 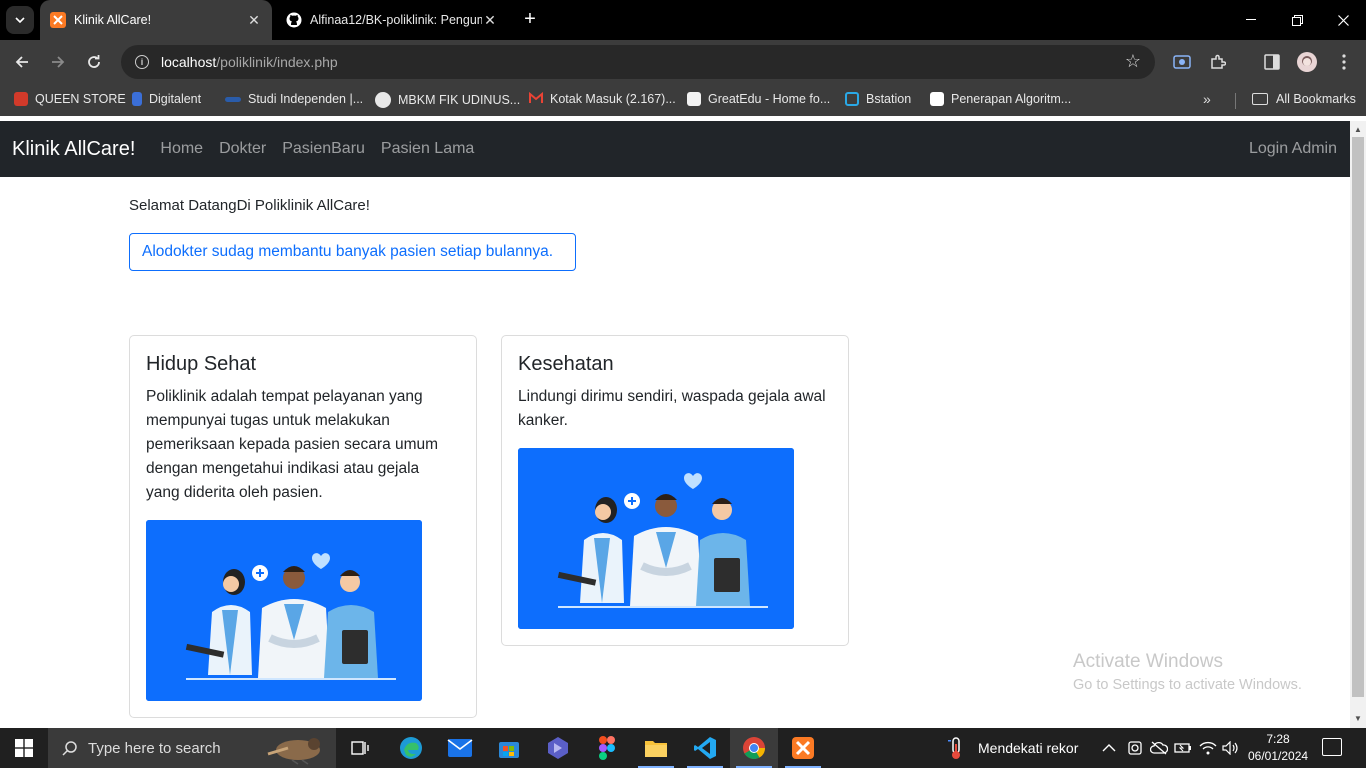 What do you see at coordinates (360, 748) in the screenshot?
I see `task-view-icon` at bounding box center [360, 748].